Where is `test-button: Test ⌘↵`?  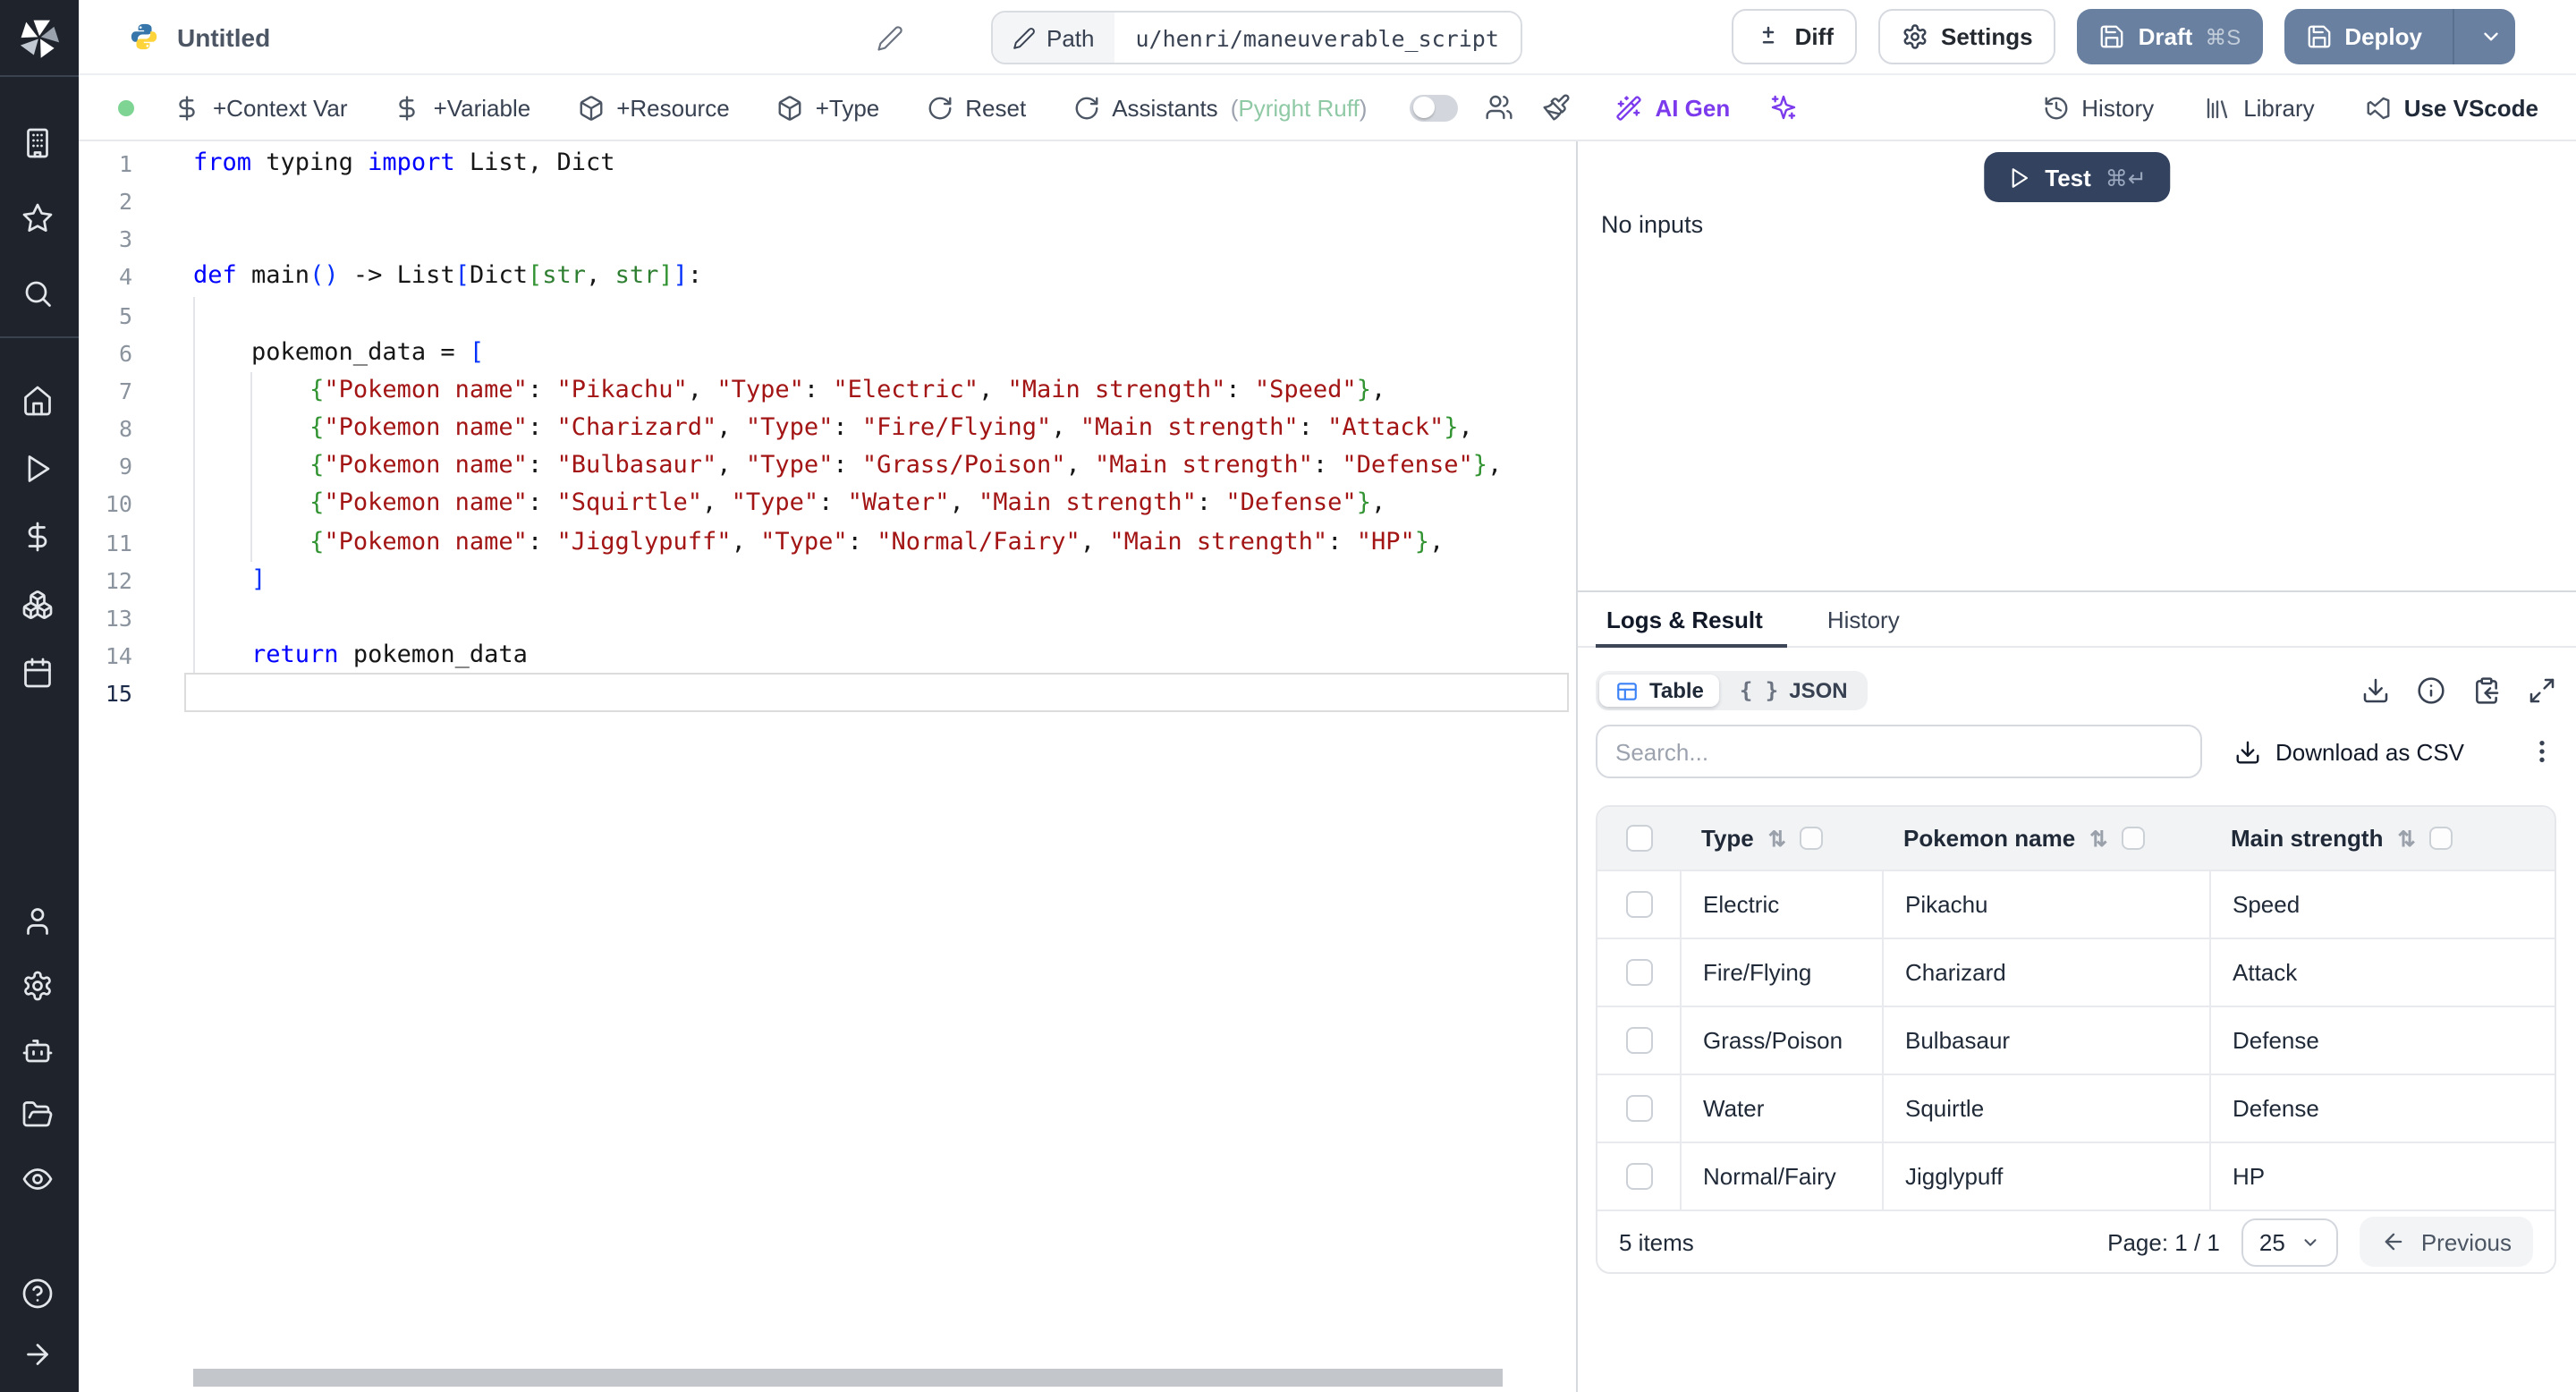 test-button: Test ⌘↵ is located at coordinates (2077, 177).